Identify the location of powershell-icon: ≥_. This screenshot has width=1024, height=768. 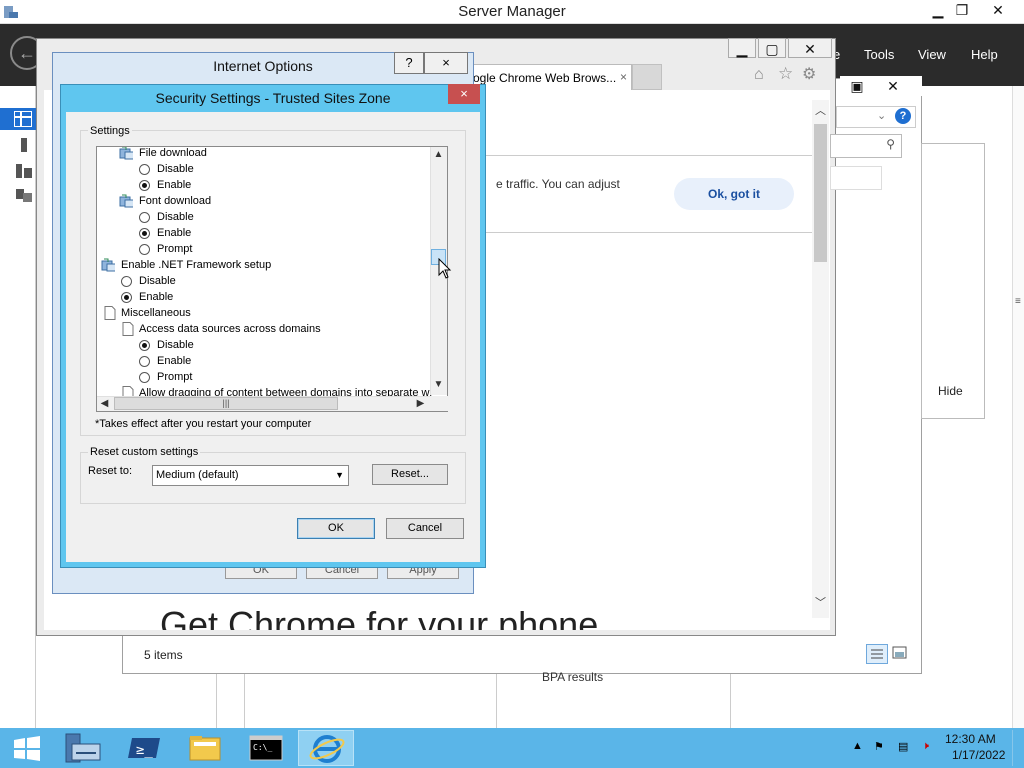
(144, 748).